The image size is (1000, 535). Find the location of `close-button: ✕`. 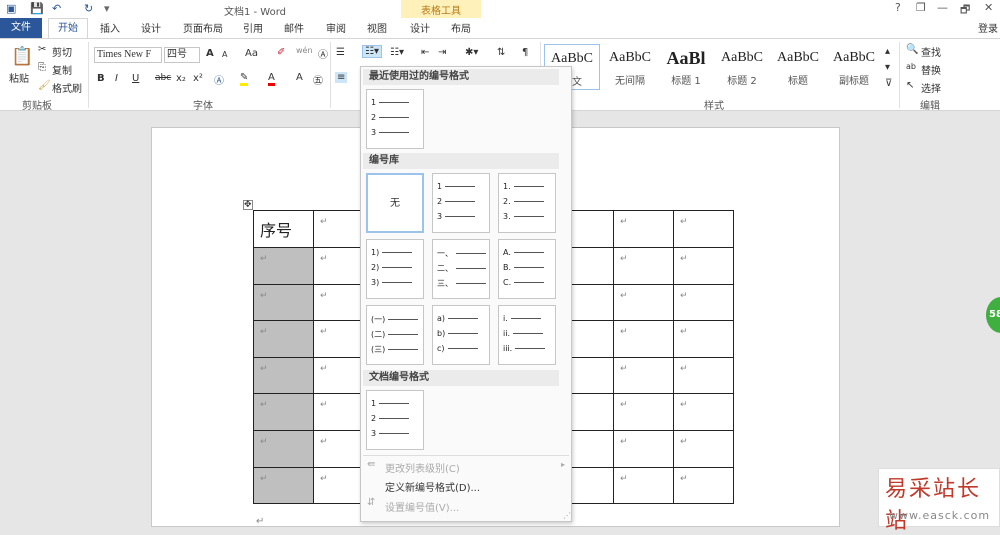

close-button: ✕ is located at coordinates (988, 7).